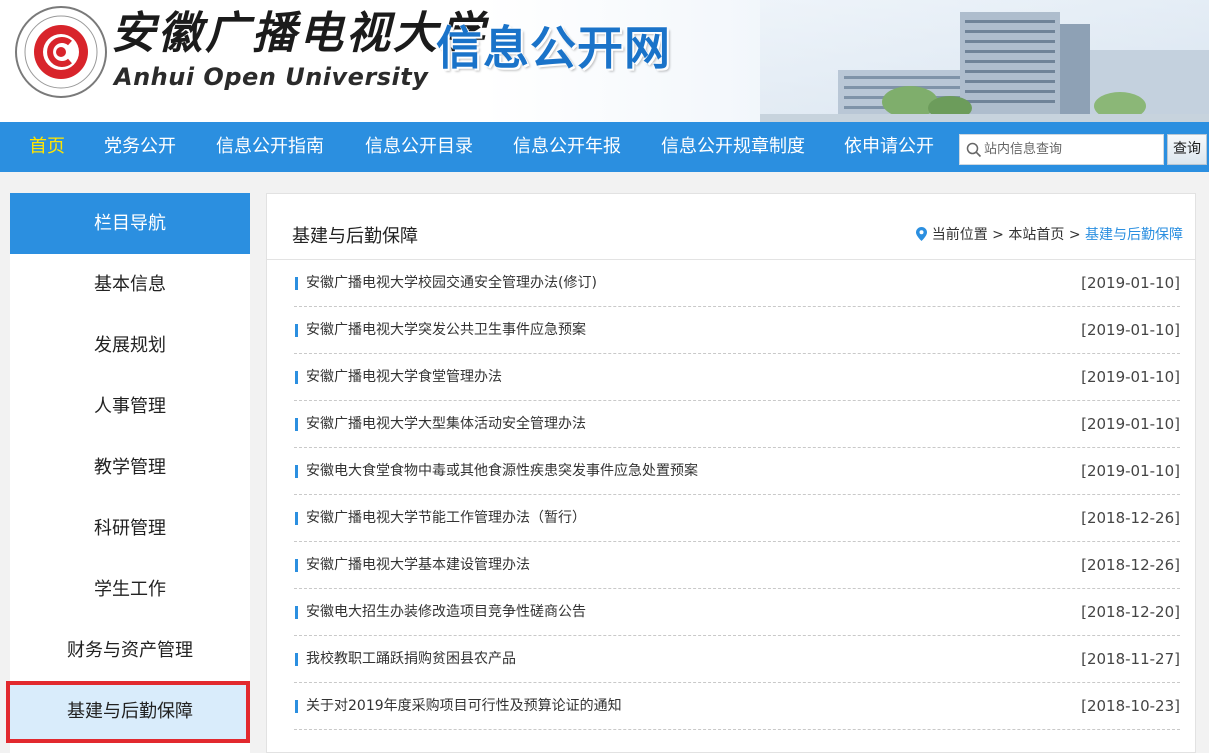 The image size is (1209, 753). What do you see at coordinates (140, 147) in the screenshot?
I see `nav-item-party-affairs: 党务公开` at bounding box center [140, 147].